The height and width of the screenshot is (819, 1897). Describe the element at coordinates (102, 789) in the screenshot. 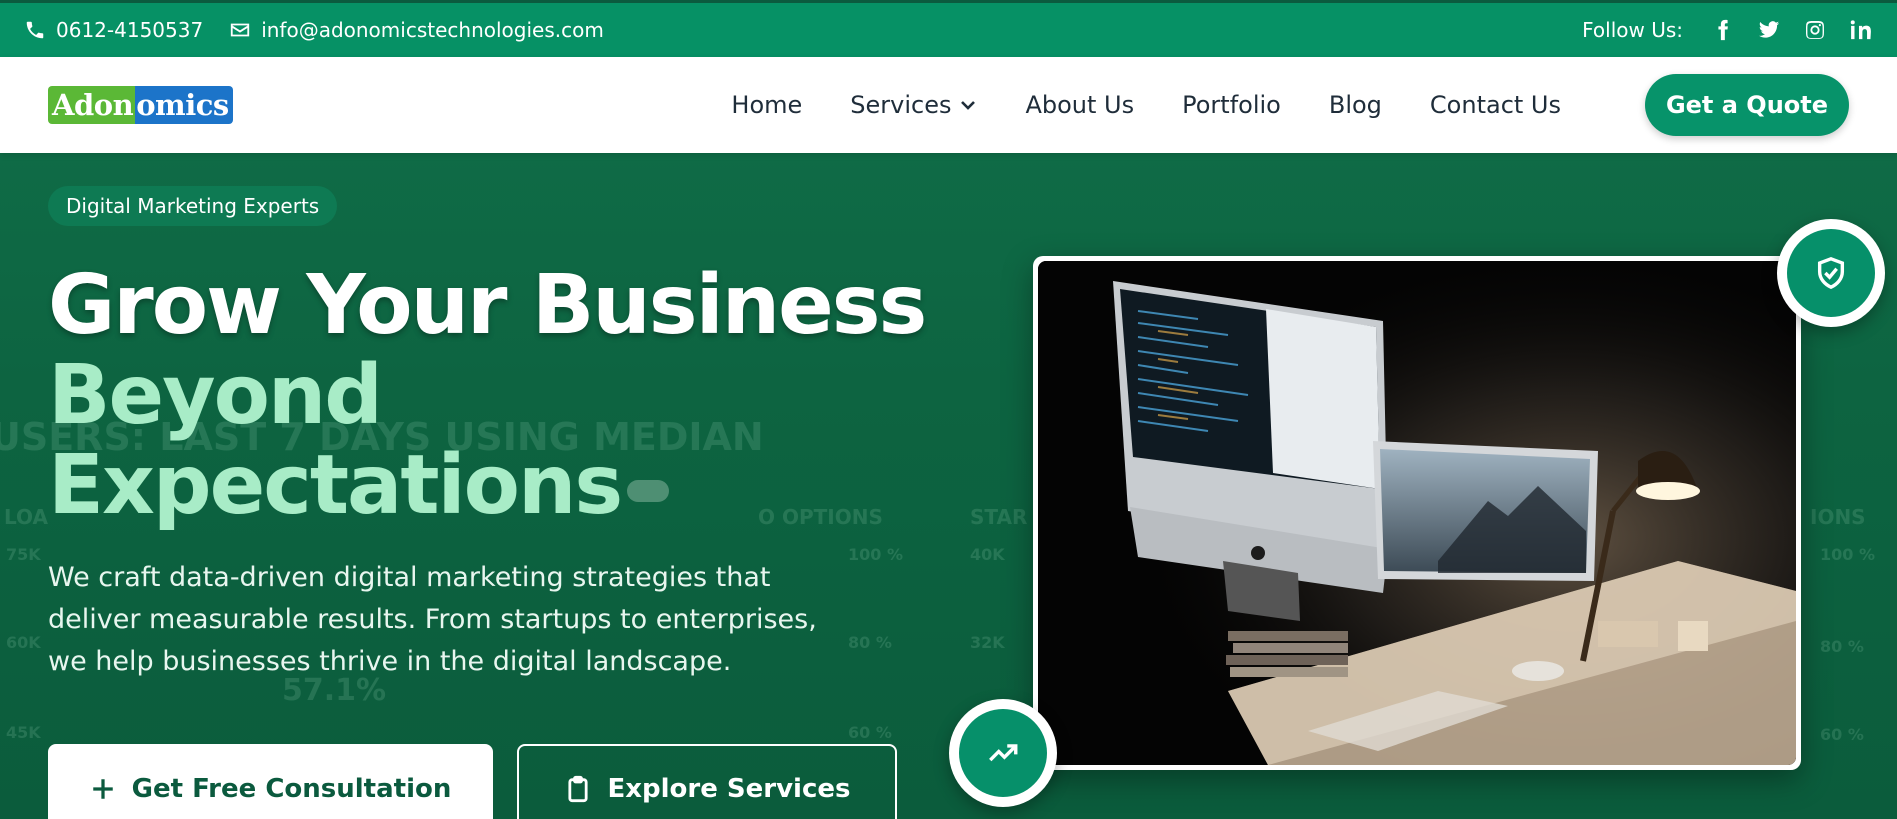

I see `plus-icon` at that location.